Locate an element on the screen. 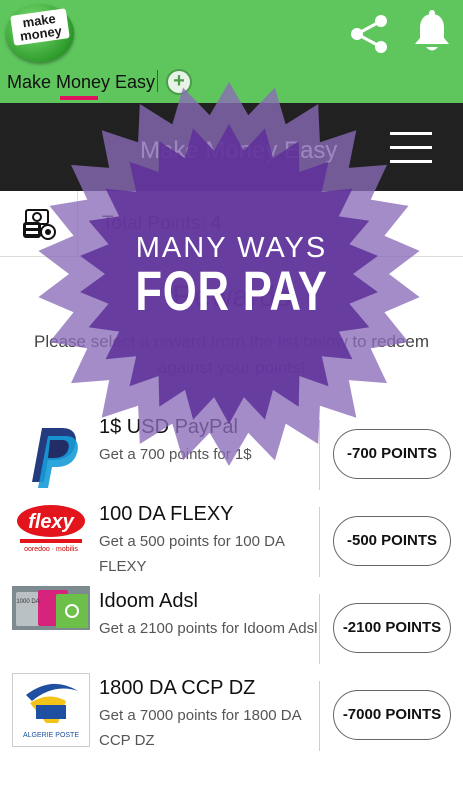  algerie-poste-logo-icon: ALGERIE POSTE is located at coordinates (51, 710).